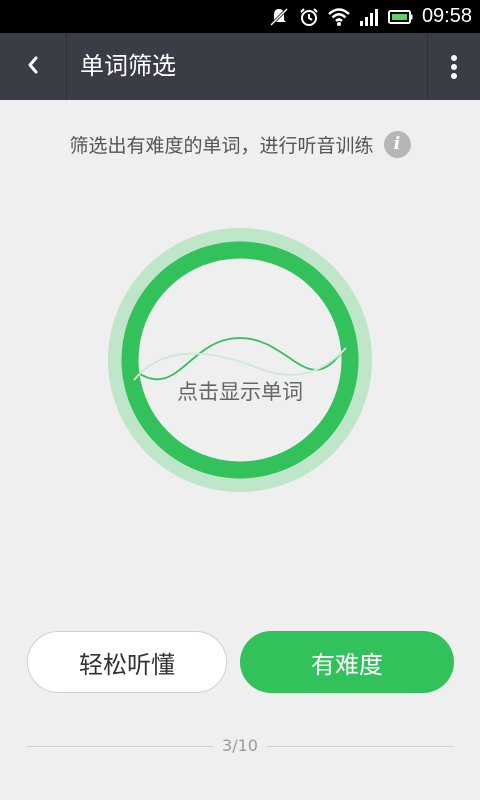 The image size is (480, 800). Describe the element at coordinates (240, 392) in the screenshot. I see `reveal-word-label: 点击显示单词` at that location.